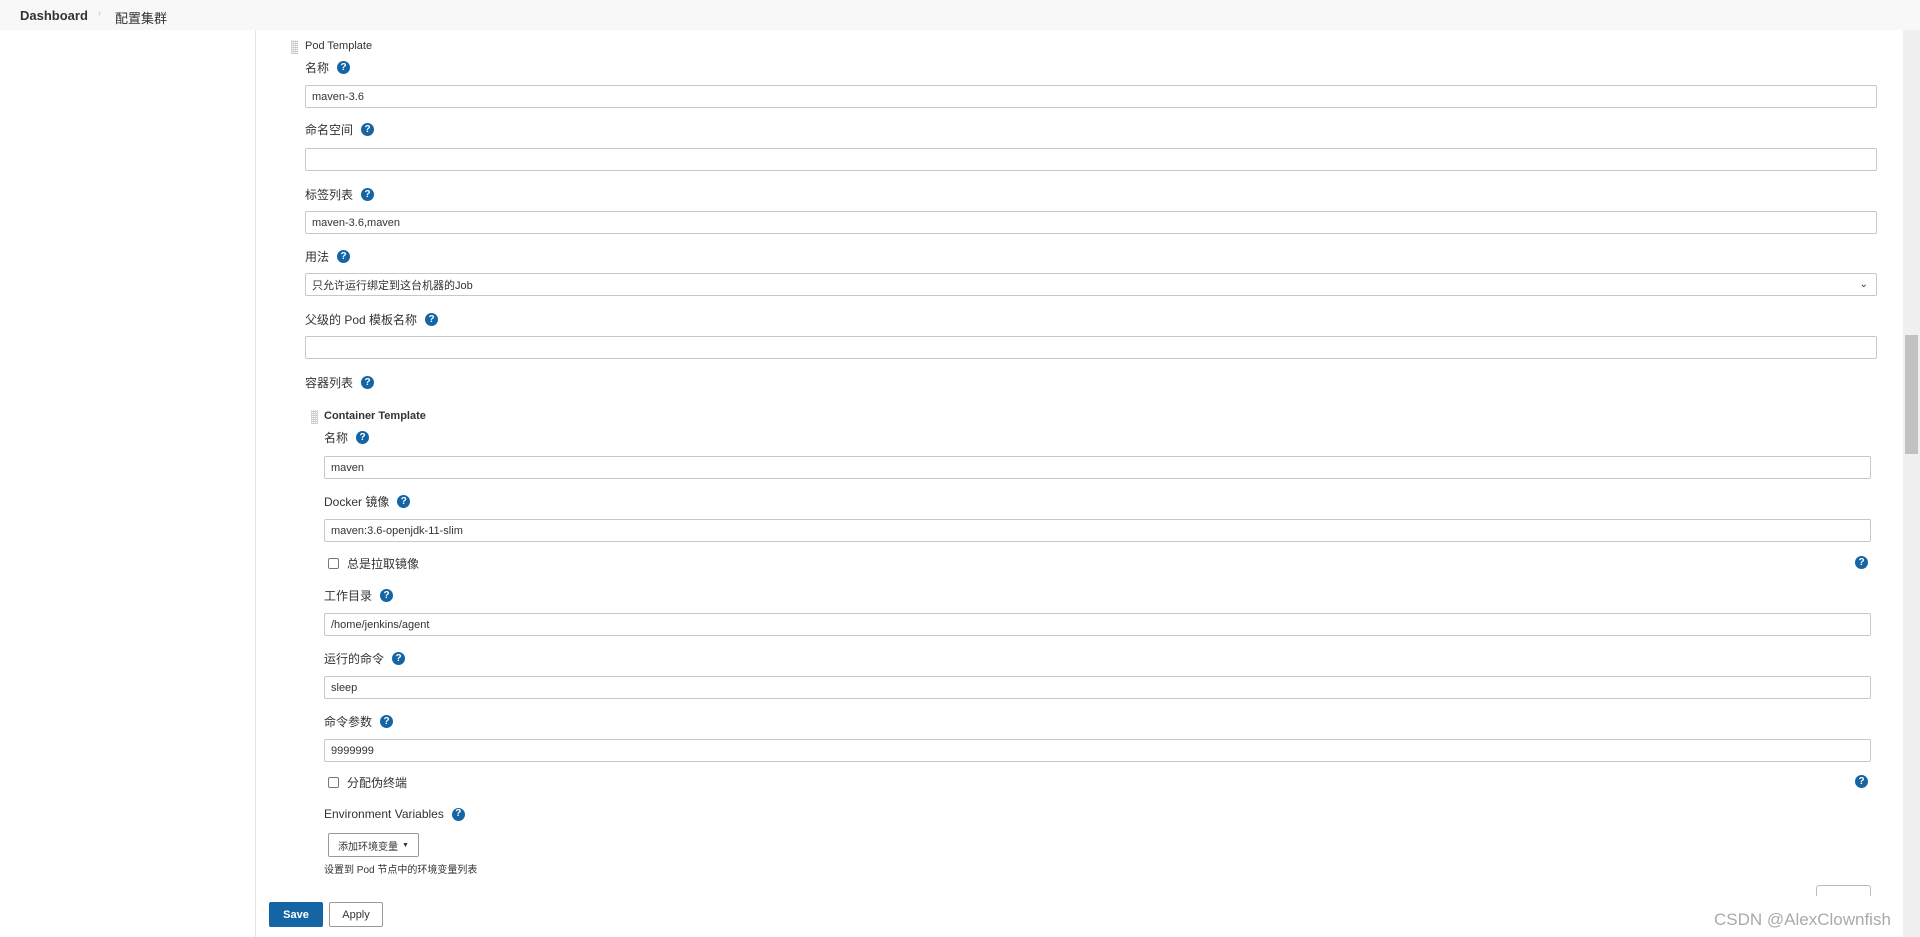 The image size is (1920, 937). I want to click on breadcrumb-configure-cluster: 配置集群, so click(141, 17).